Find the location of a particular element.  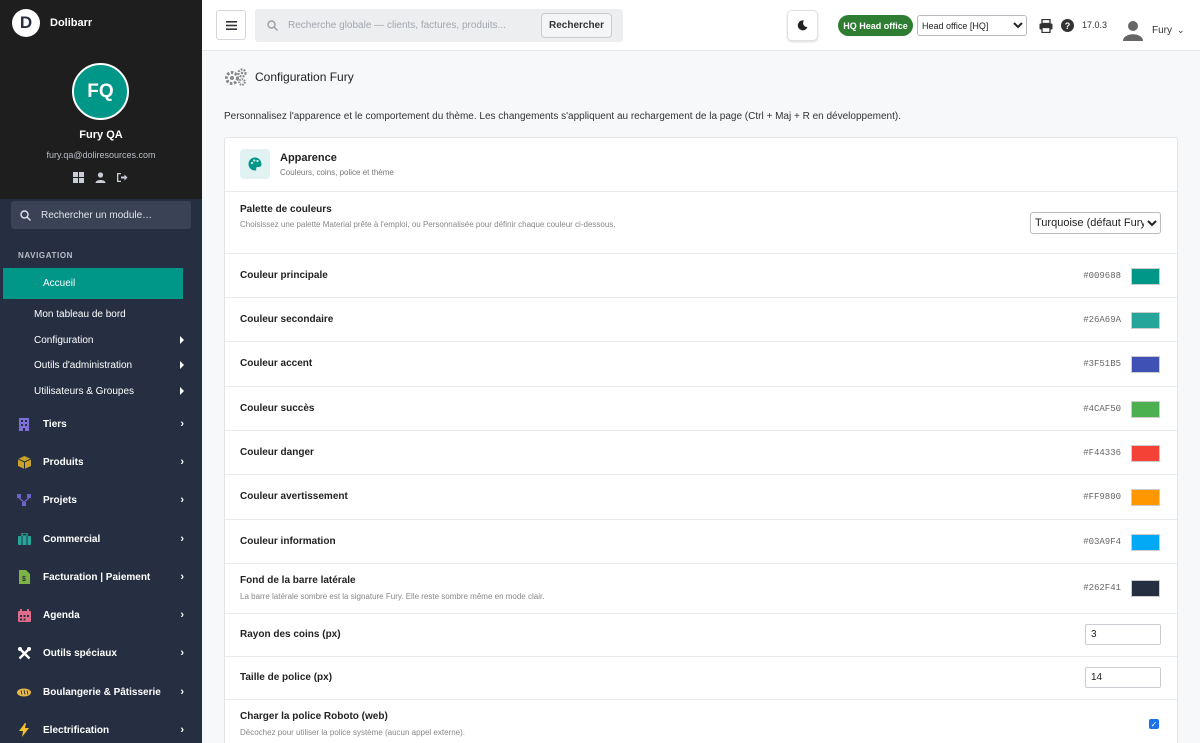

dolibarr-logo: D is located at coordinates (26, 23).